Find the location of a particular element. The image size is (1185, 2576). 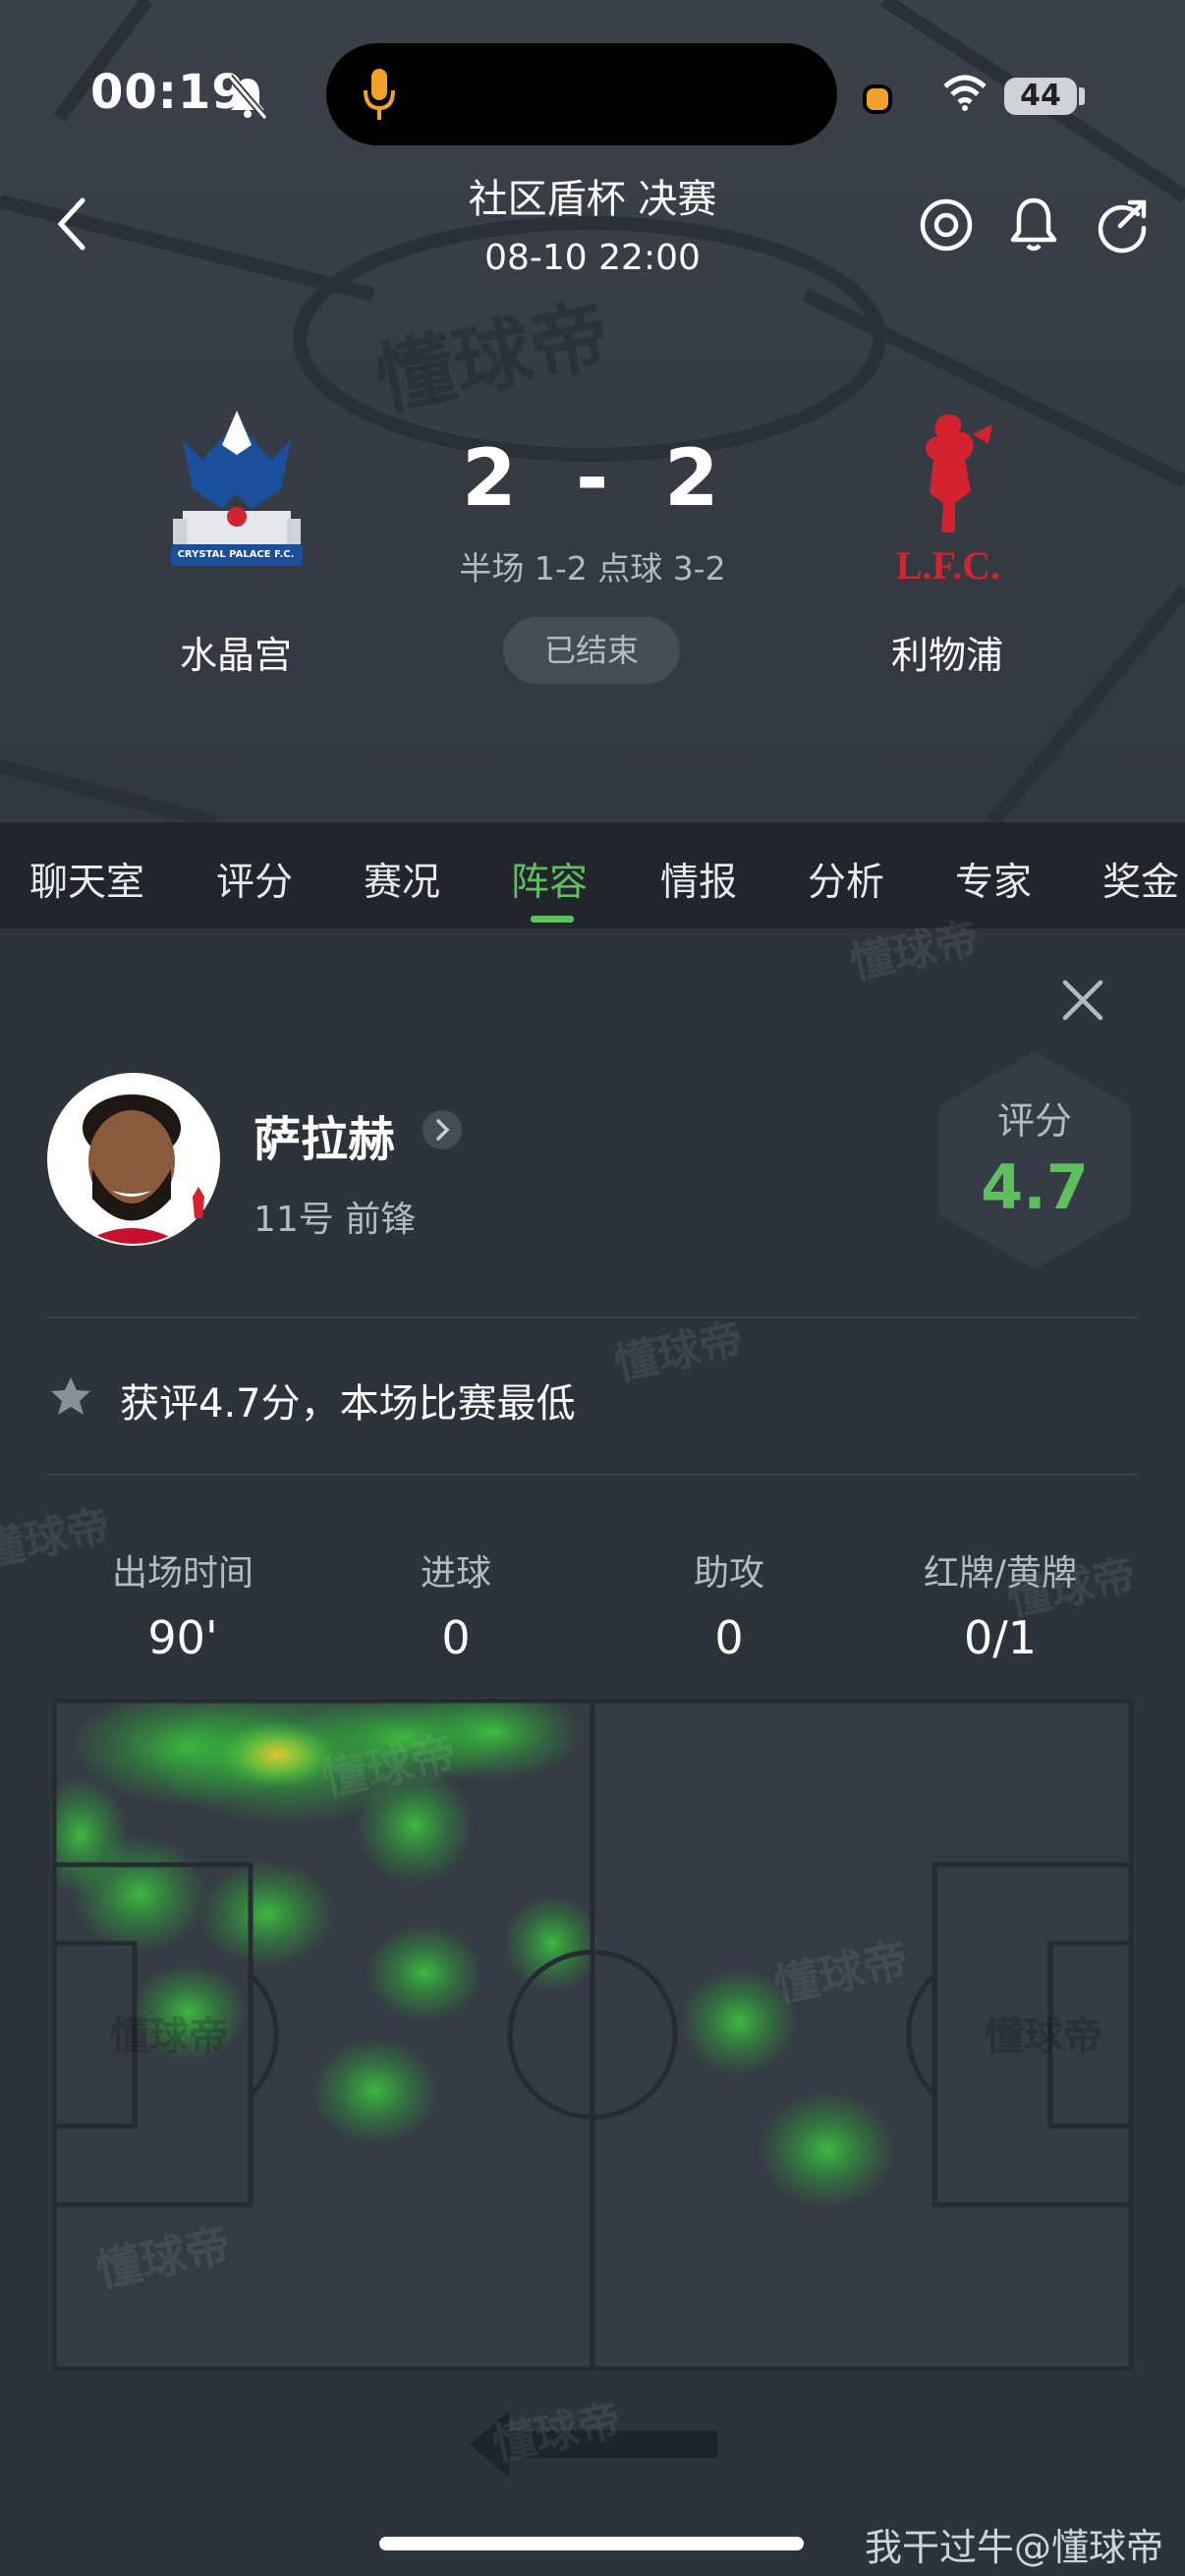

home-score: 2 is located at coordinates (490, 478).